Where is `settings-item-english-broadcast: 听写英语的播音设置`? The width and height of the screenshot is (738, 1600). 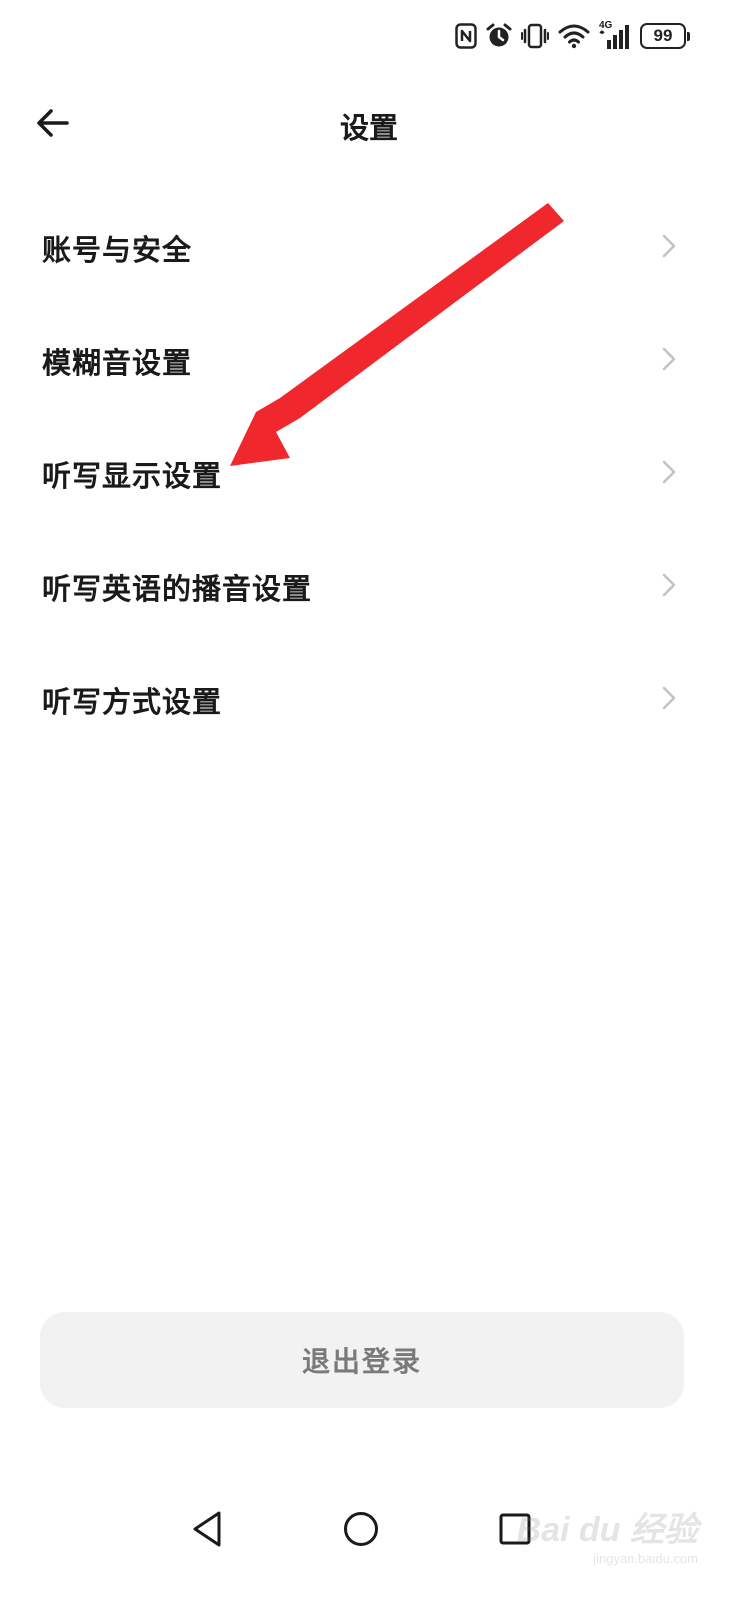
settings-item-english-broadcast: 听写英语的播音设置 is located at coordinates (369, 585).